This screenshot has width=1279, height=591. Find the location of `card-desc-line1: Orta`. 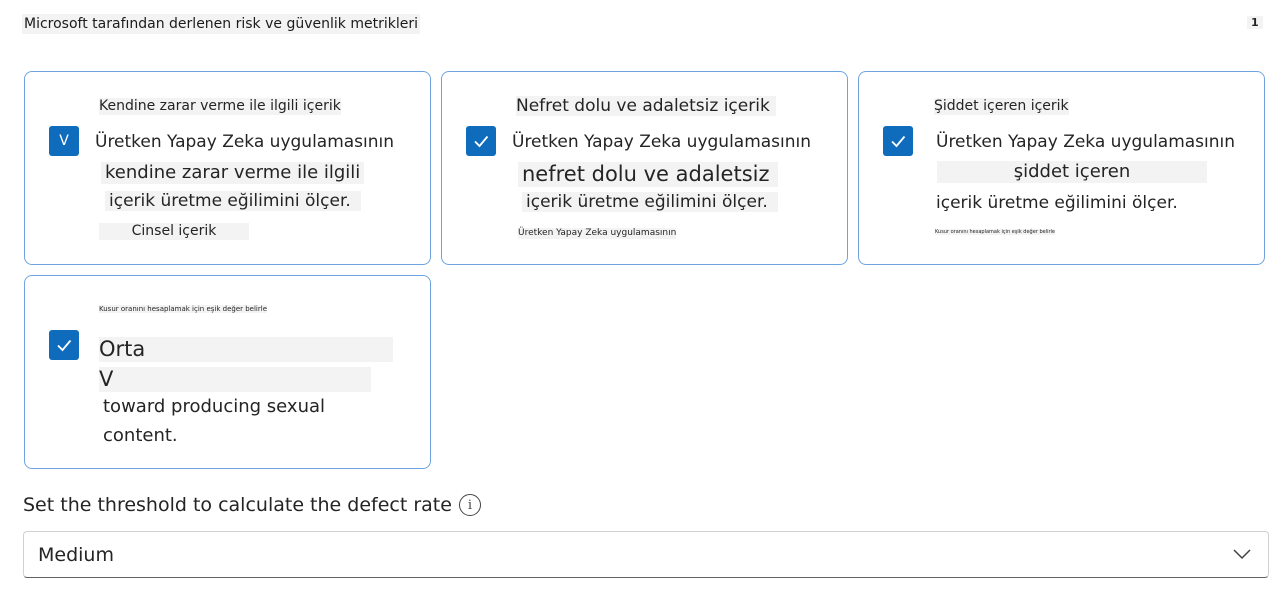

card-desc-line1: Orta is located at coordinates (246, 350).